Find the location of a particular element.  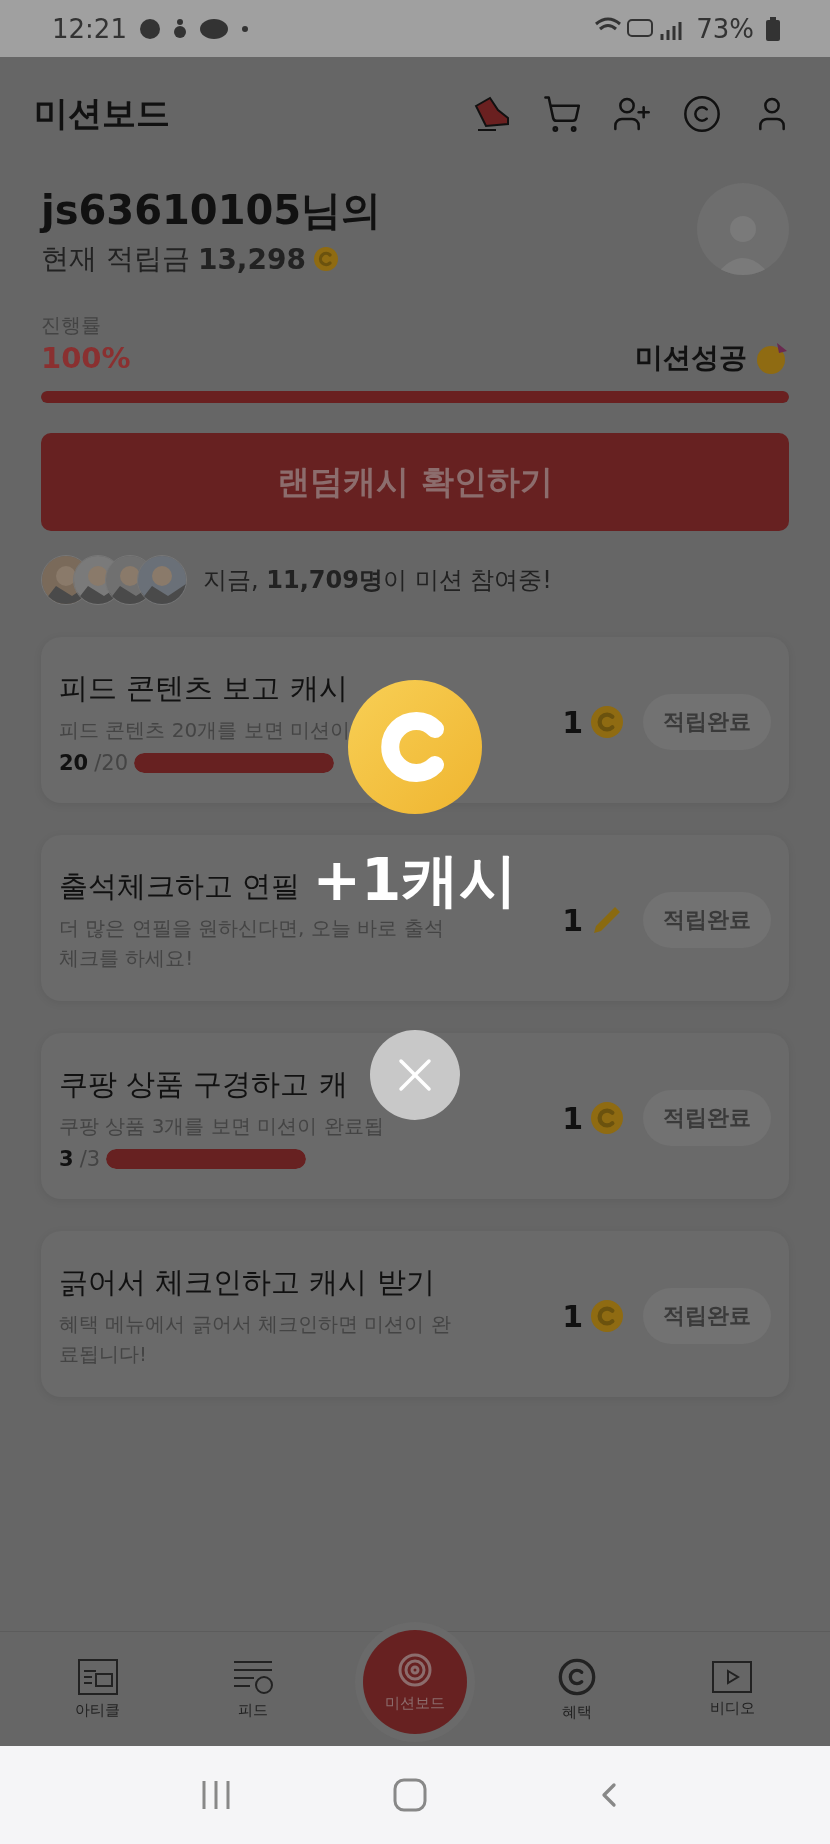

nav-tab: 피드 is located at coordinates (252, 1689).